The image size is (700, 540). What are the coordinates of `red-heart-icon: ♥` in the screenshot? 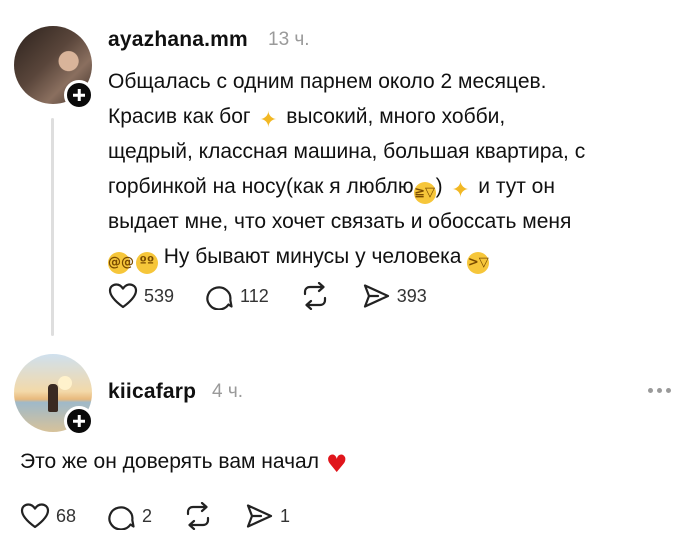 It's located at (337, 464).